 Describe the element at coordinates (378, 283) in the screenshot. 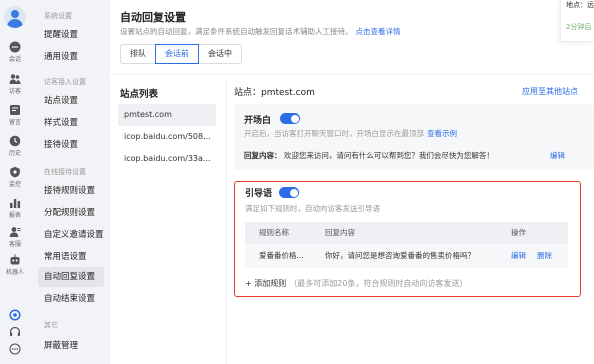

I see `add-rule-hint: （最多可添加20条，符合规则时自动向访客发送）` at that location.